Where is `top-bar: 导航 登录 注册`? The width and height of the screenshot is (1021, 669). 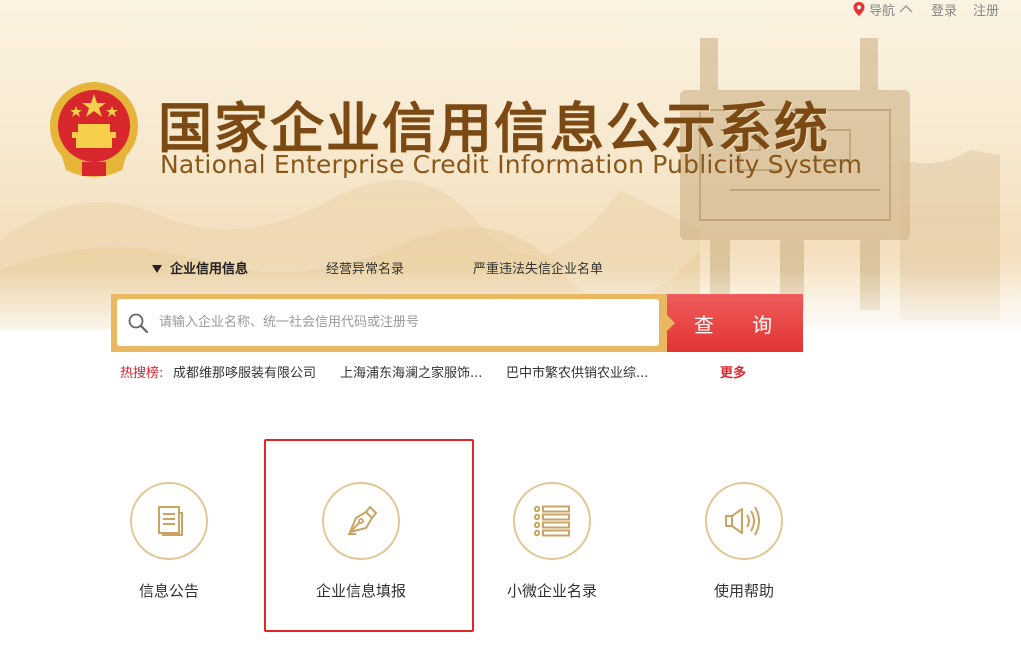 top-bar: 导航 登录 注册 is located at coordinates (926, 9).